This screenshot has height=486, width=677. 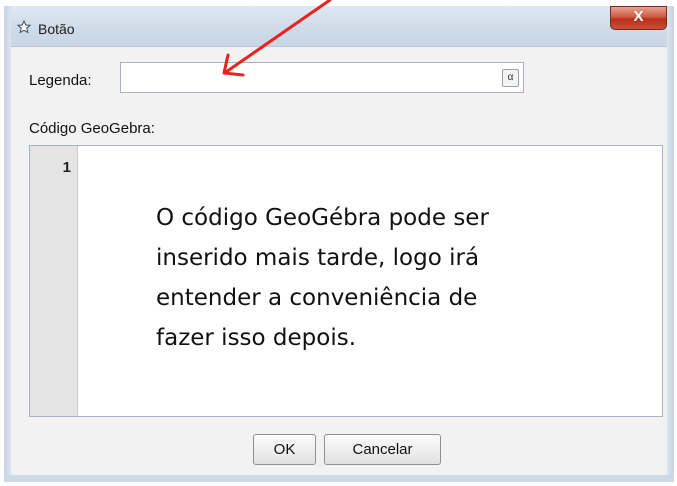 What do you see at coordinates (339, 478) in the screenshot?
I see `window-frame-bottom` at bounding box center [339, 478].